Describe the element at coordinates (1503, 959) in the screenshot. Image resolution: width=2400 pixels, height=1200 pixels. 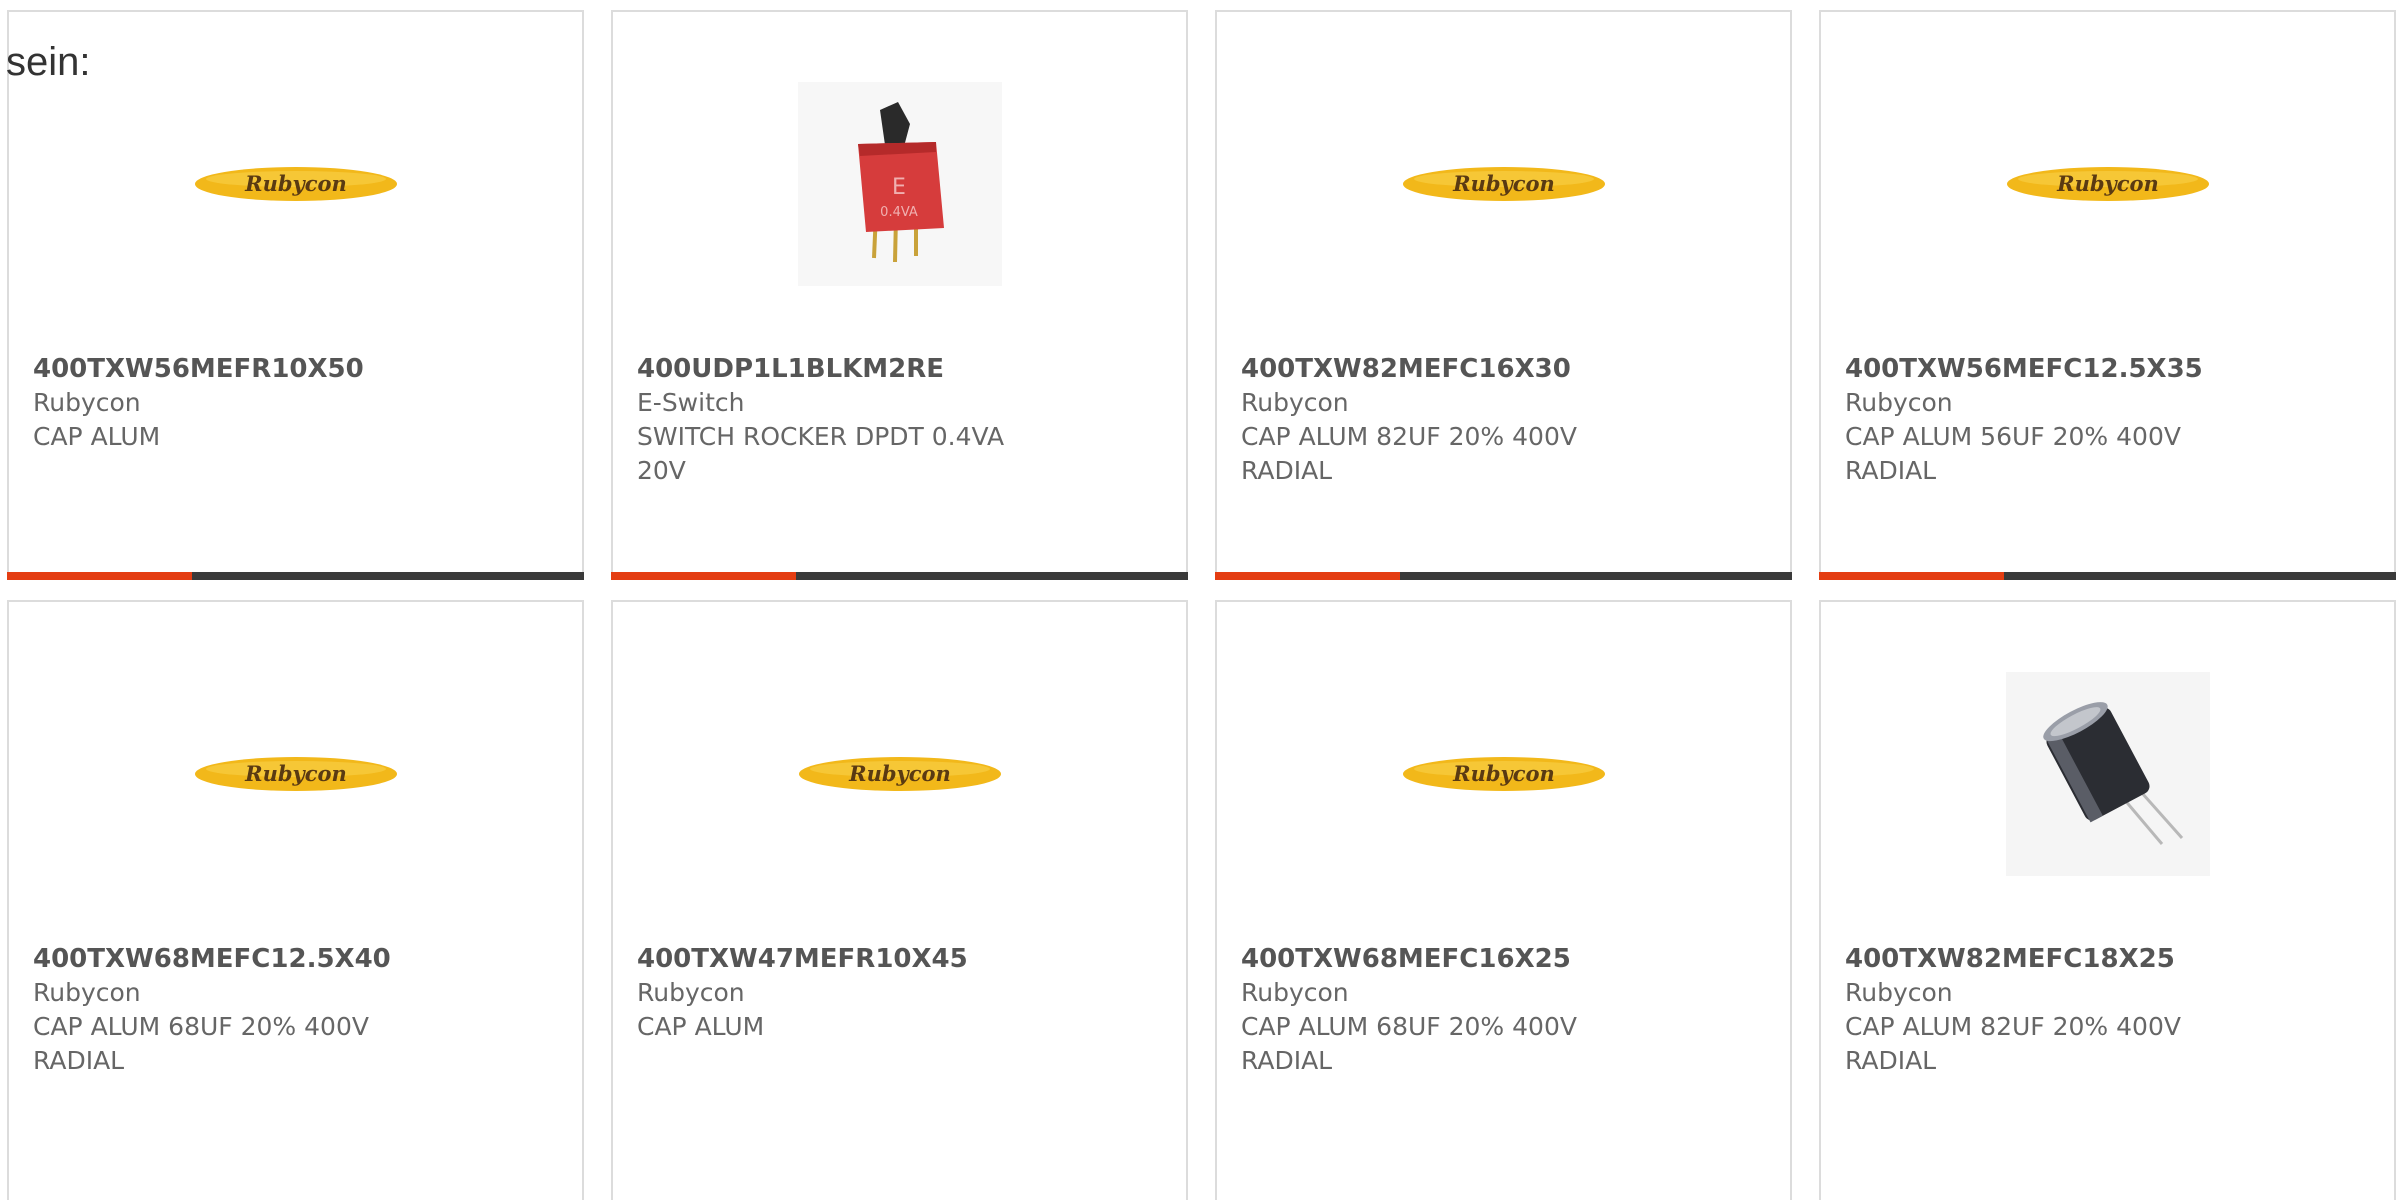
I see `part-number: 400TXW68MEFC16X25` at that location.